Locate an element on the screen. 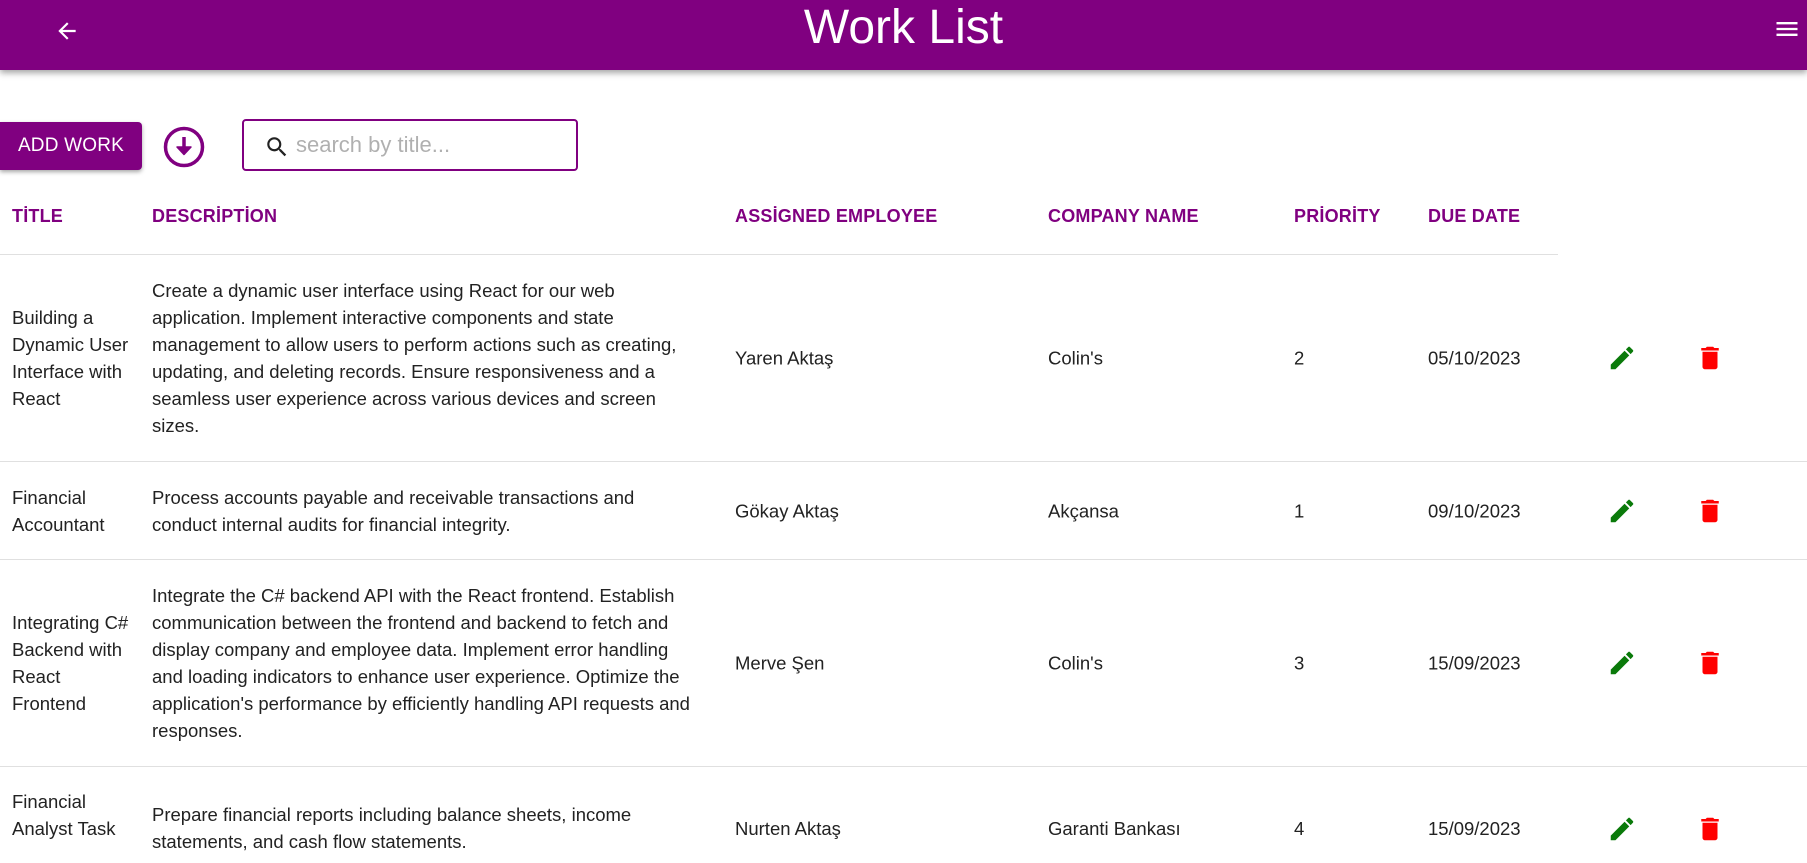  page-title: Work List is located at coordinates (903, 27).